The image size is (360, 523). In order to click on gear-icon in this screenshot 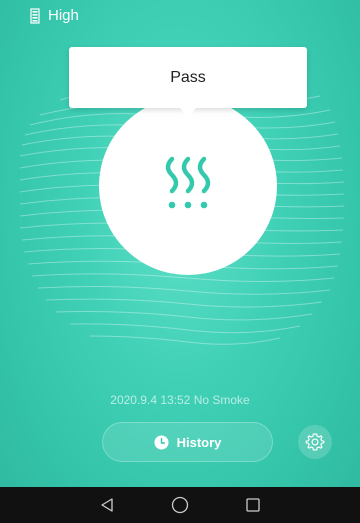, I will do `click(315, 442)`.